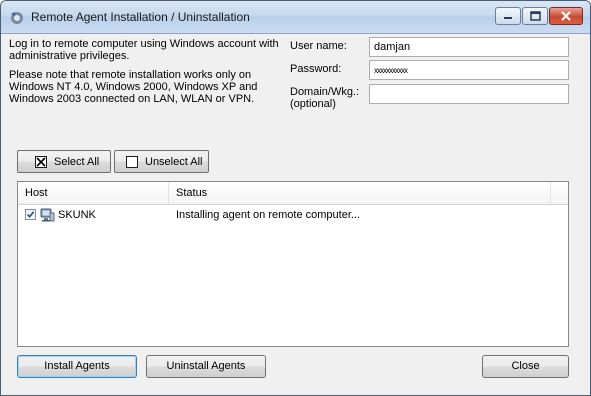 The height and width of the screenshot is (396, 591). I want to click on checked-box-icon, so click(41, 161).